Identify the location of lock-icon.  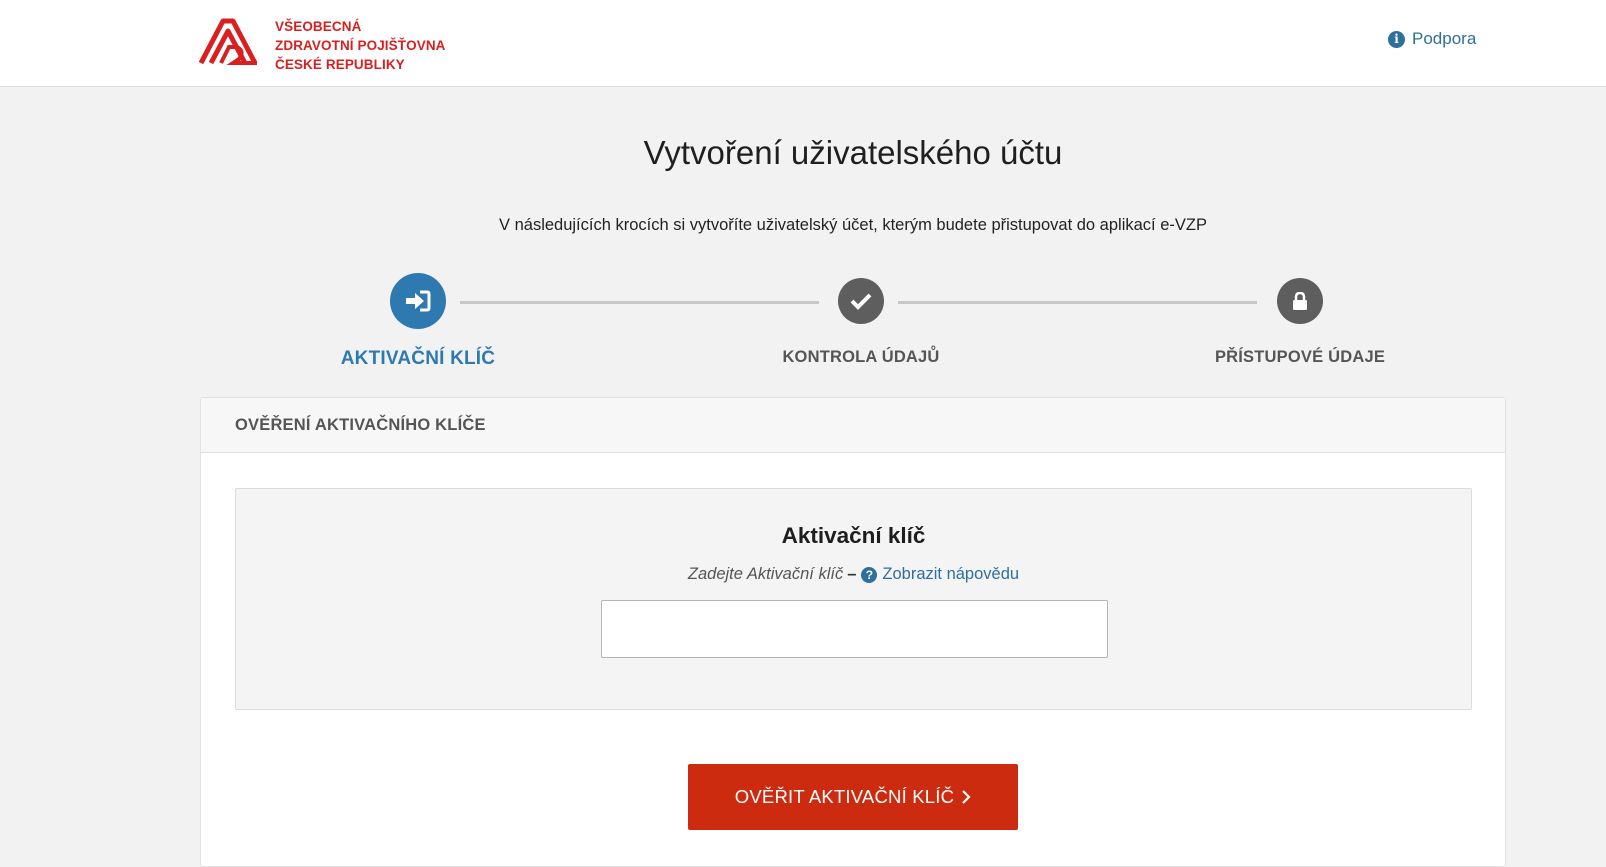
(1300, 301).